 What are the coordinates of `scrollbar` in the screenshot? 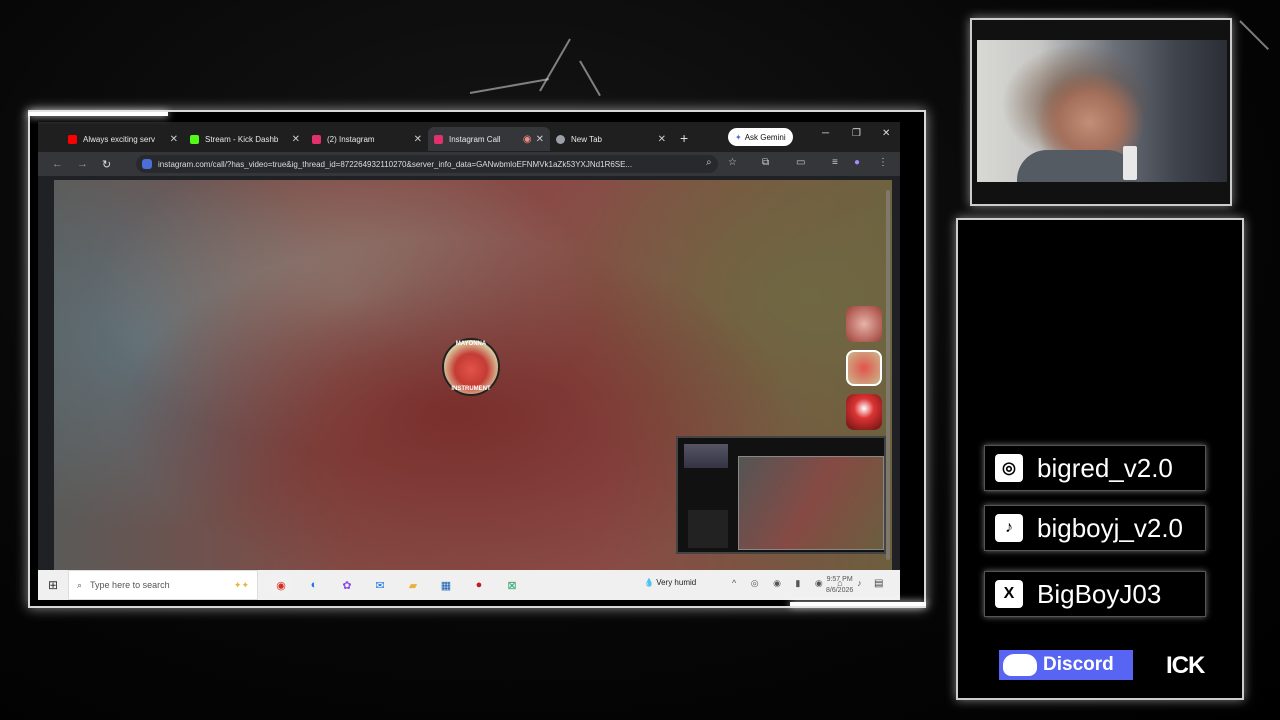 It's located at (888, 375).